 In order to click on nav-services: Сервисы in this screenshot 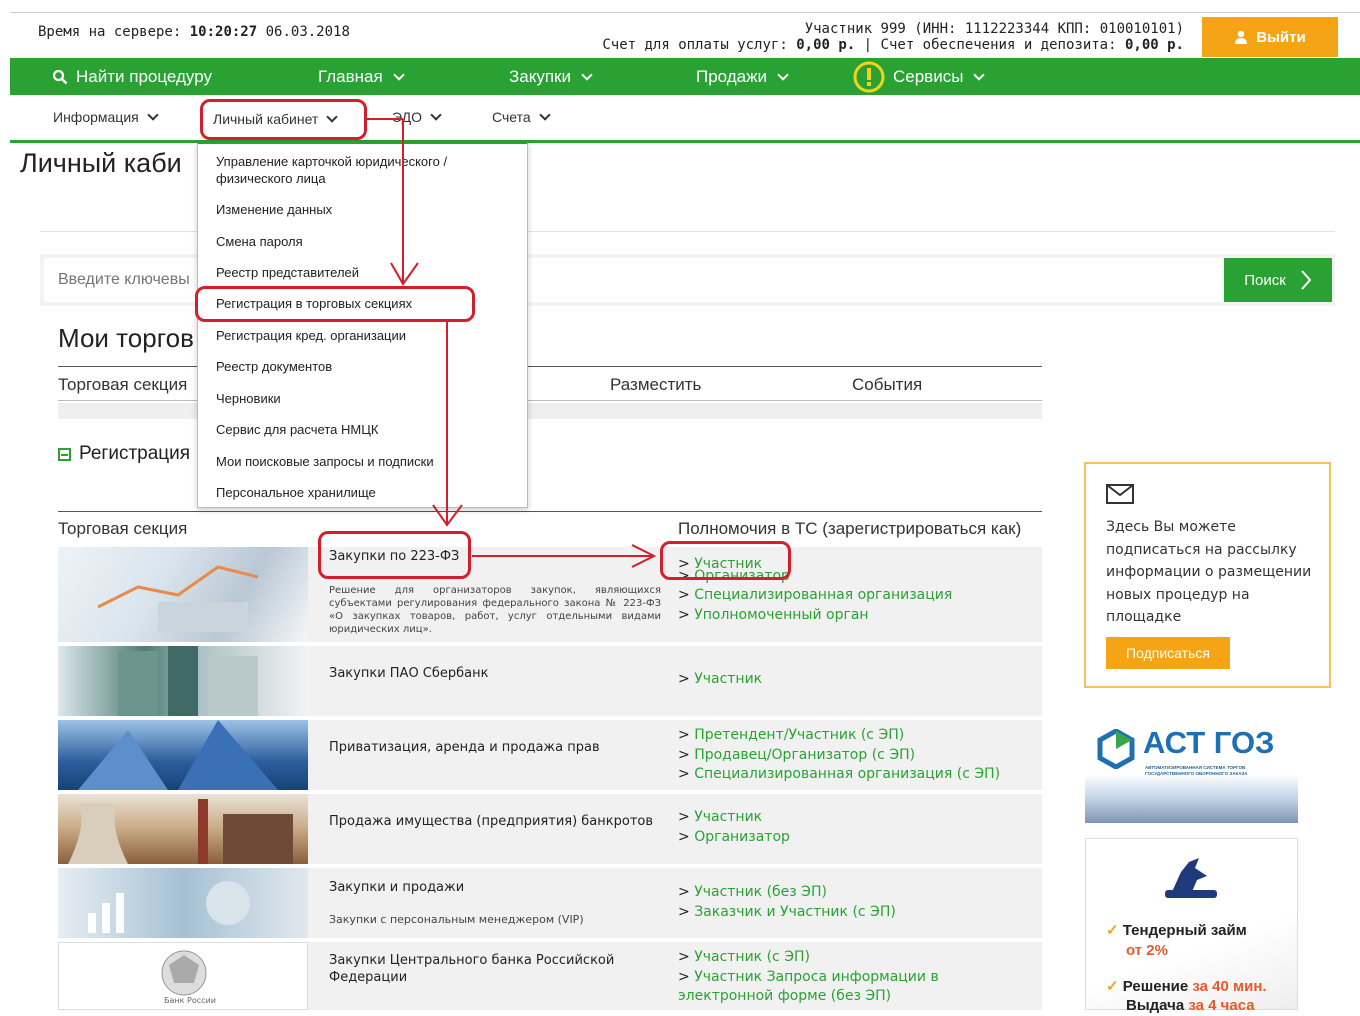, I will do `click(919, 76)`.